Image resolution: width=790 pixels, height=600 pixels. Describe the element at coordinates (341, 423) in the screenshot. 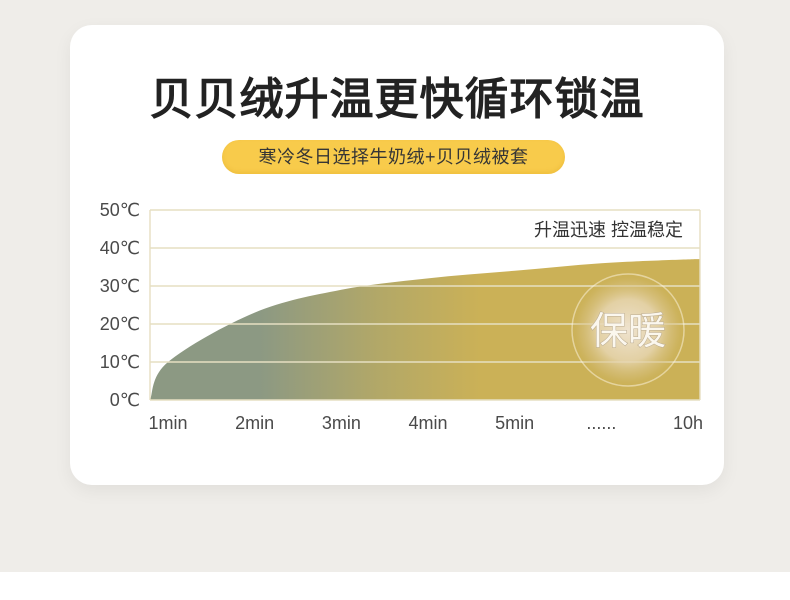

I see `x-tick-label: 3min` at that location.